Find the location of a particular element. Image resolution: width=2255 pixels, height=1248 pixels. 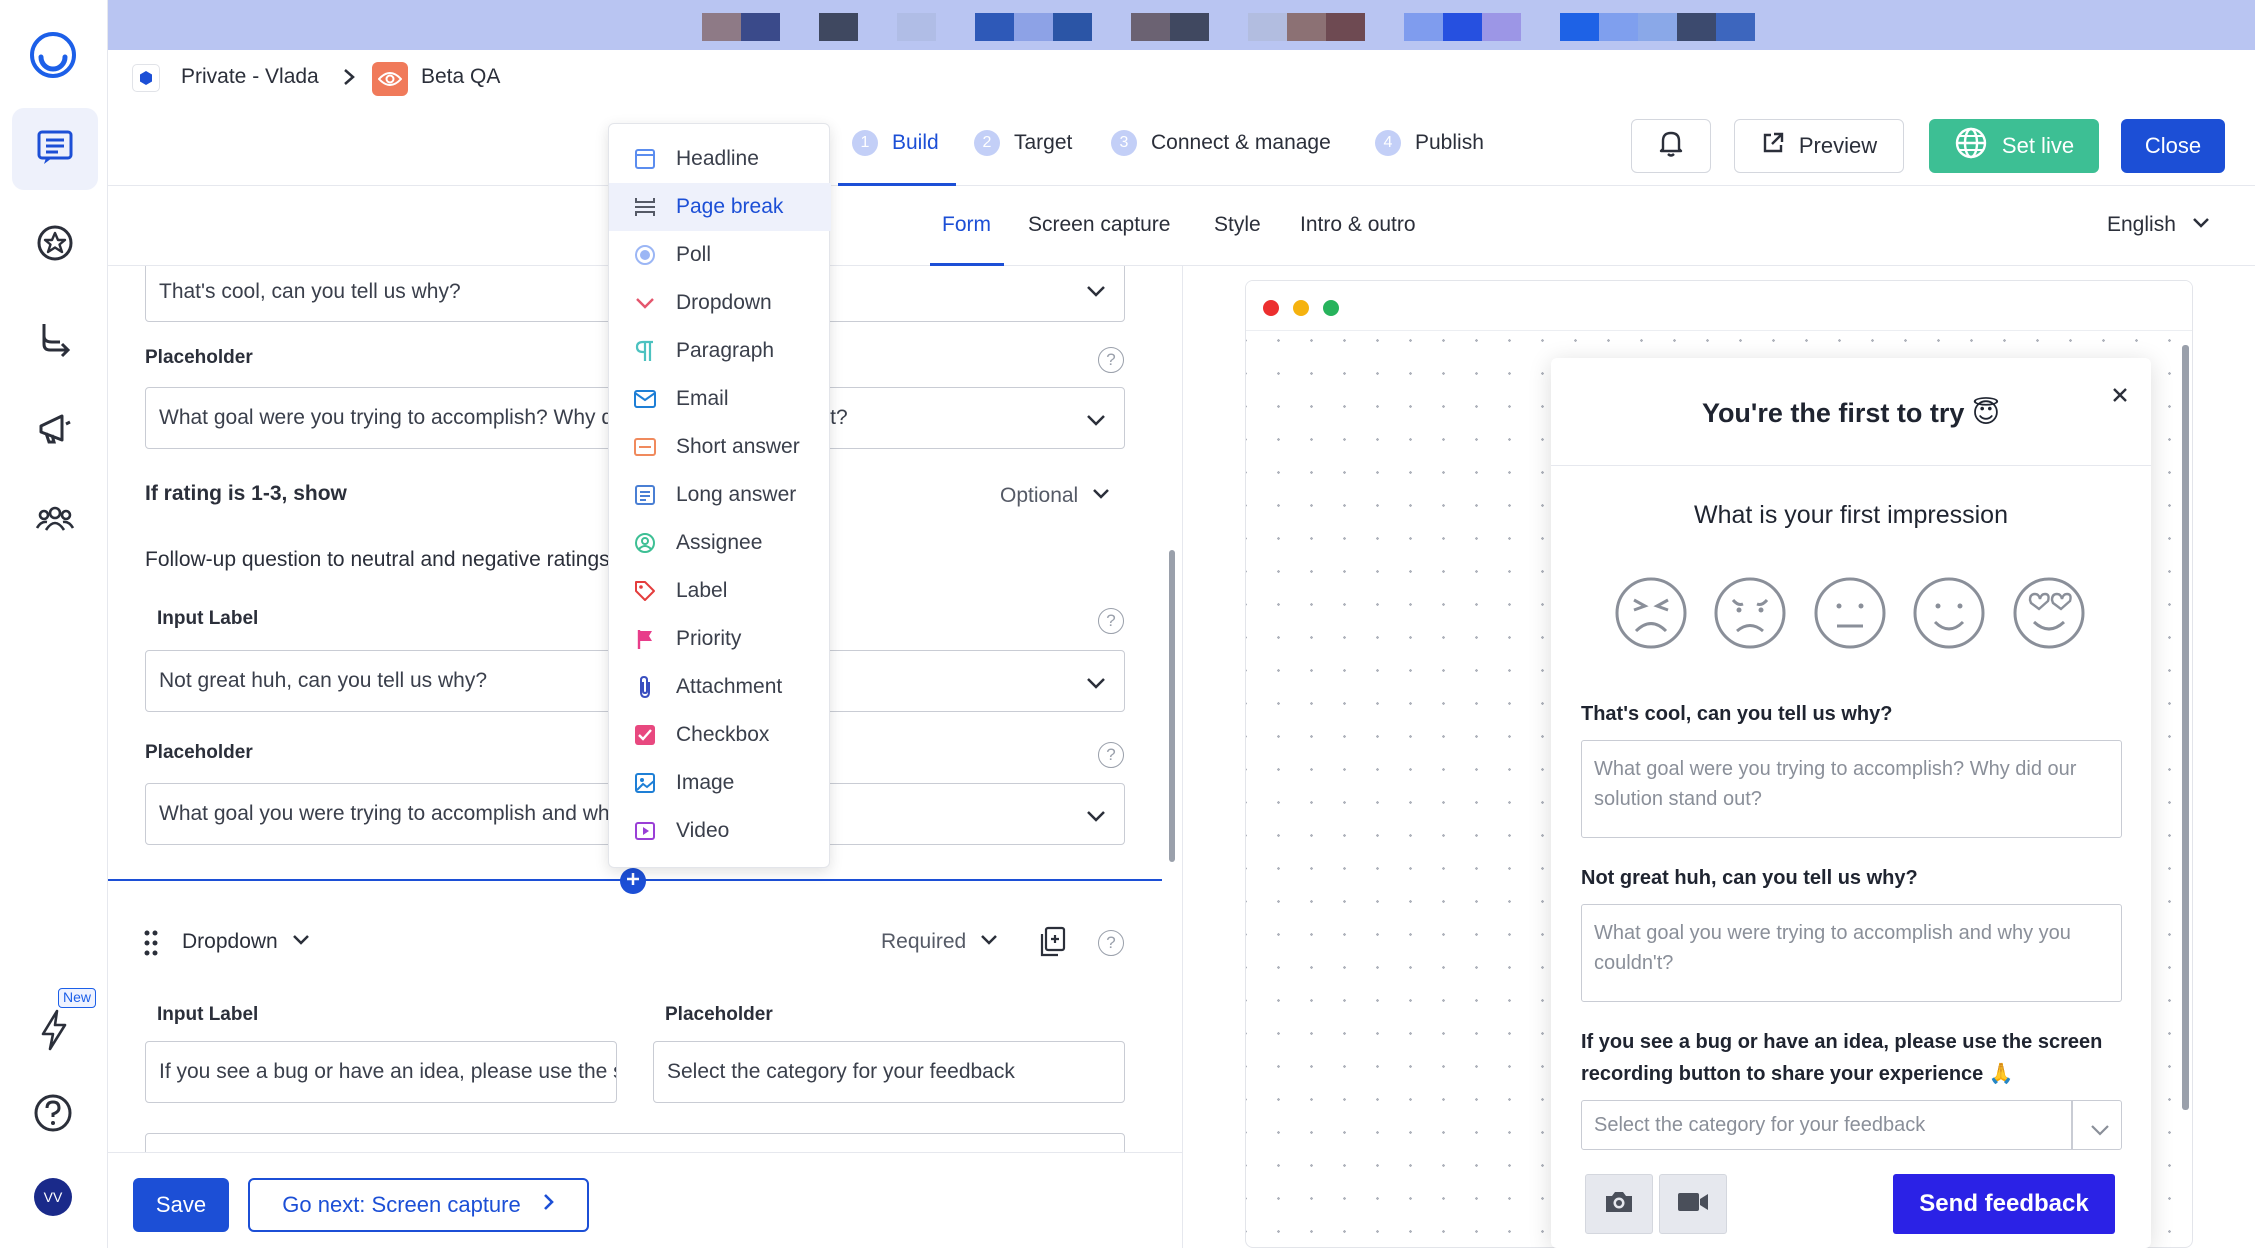

menu-item-email: Email is located at coordinates (720, 399).